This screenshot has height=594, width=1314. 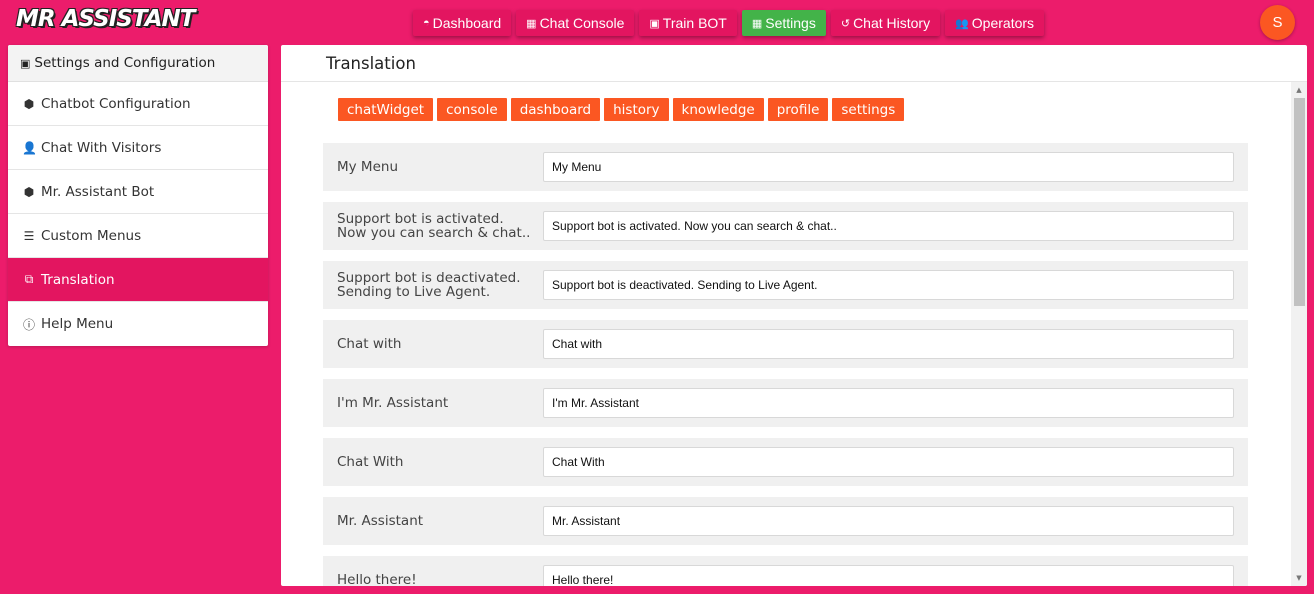 I want to click on nav-operators-button: 👥 Operators, so click(x=995, y=23).